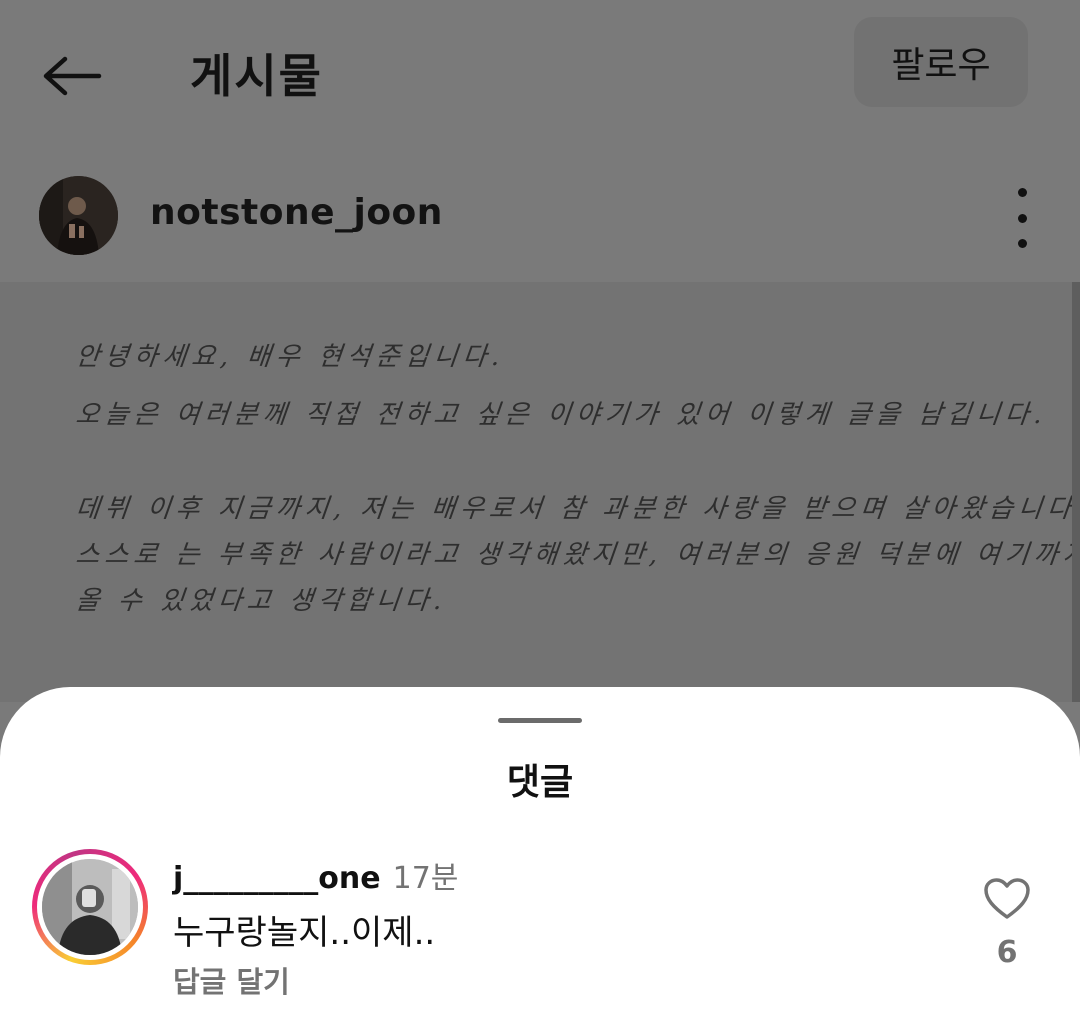 Image resolution: width=1080 pixels, height=1035 pixels. I want to click on post-header: notstone_joon, so click(540, 215).